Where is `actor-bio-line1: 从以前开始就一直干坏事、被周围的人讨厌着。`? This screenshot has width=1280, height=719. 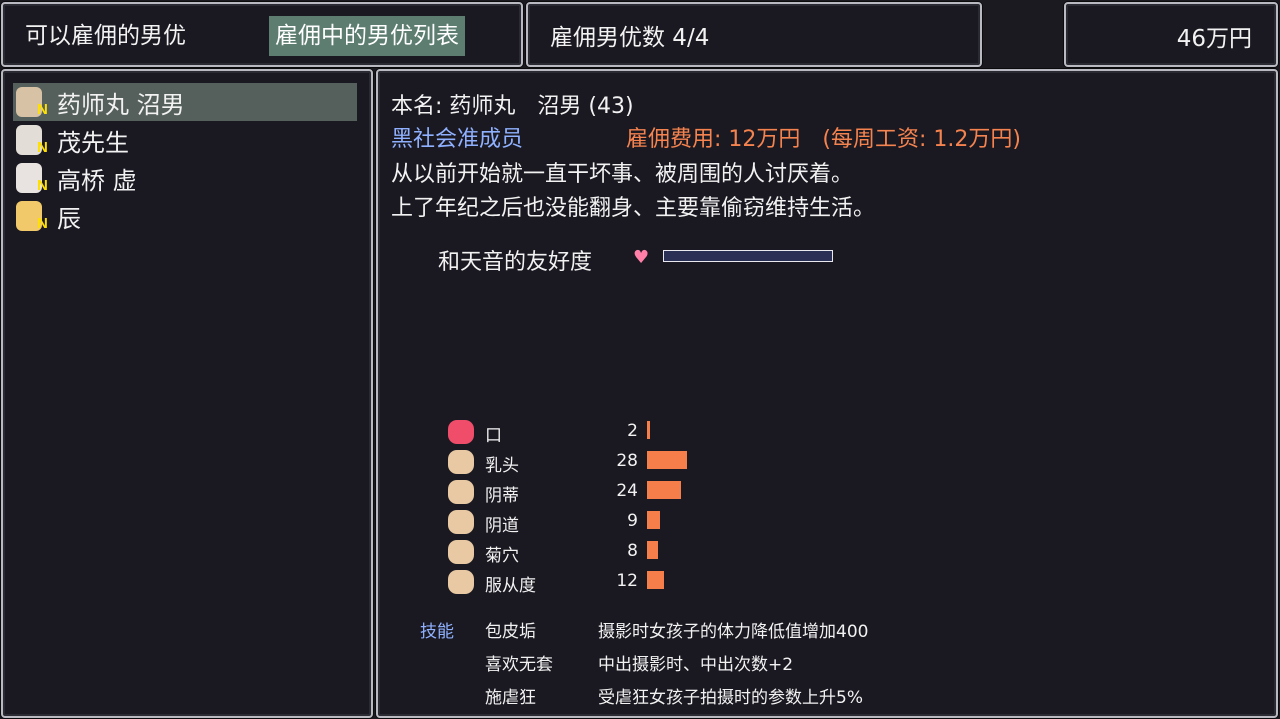
actor-bio-line1: 从以前开始就一直干坏事、被周围的人讨厌着。 is located at coordinates (622, 174).